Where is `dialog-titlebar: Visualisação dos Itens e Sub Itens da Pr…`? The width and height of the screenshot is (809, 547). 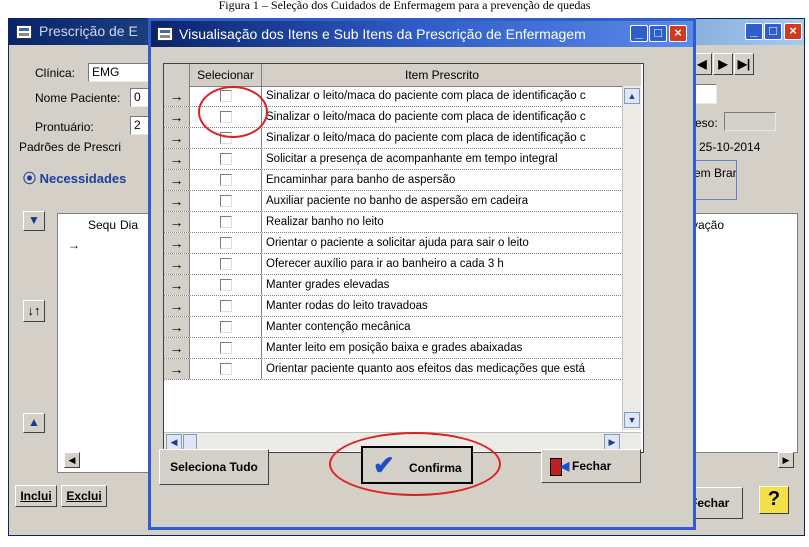 dialog-titlebar: Visualisação dos Itens e Sub Itens da Pr… is located at coordinates (422, 34).